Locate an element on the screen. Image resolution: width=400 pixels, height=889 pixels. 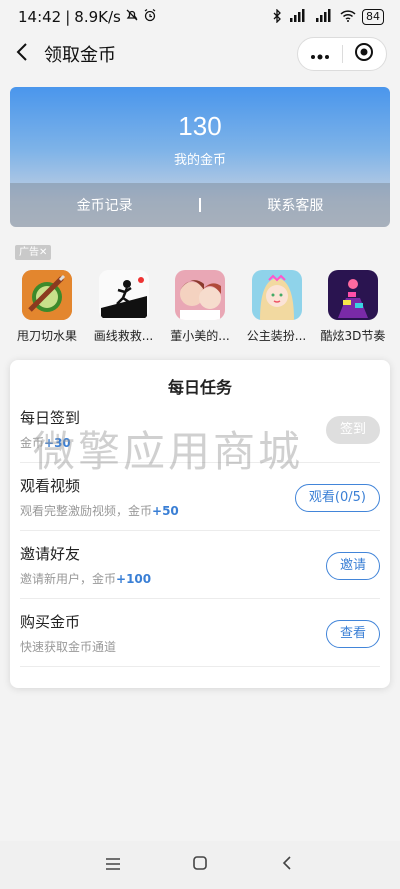
status-bar: 14:42 | 8.9K/s 84 is located at coordinates (200, 17).